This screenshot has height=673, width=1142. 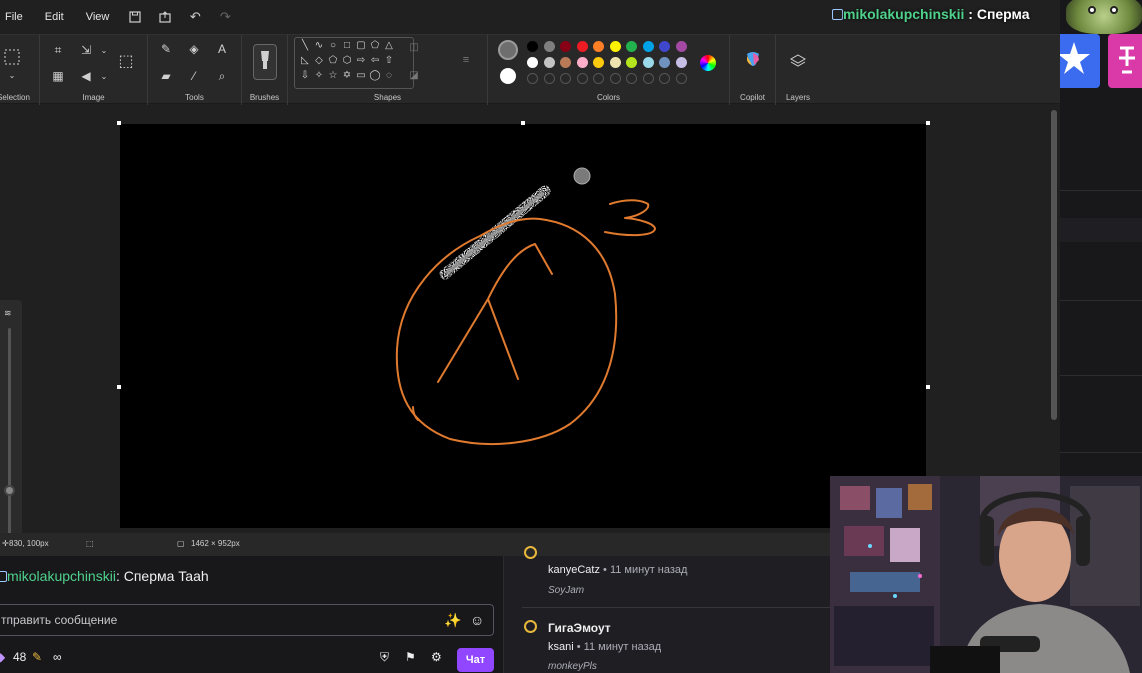 What do you see at coordinates (135, 17) in the screenshot?
I see `save-icon` at bounding box center [135, 17].